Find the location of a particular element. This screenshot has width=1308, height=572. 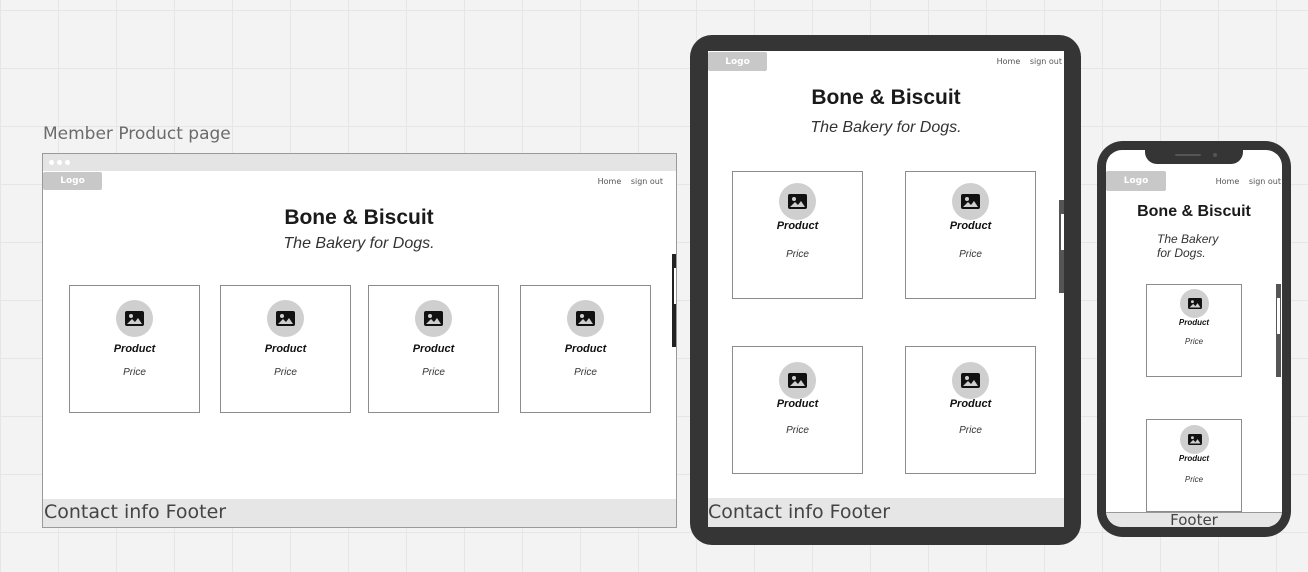

camera-icon is located at coordinates (1215, 155).